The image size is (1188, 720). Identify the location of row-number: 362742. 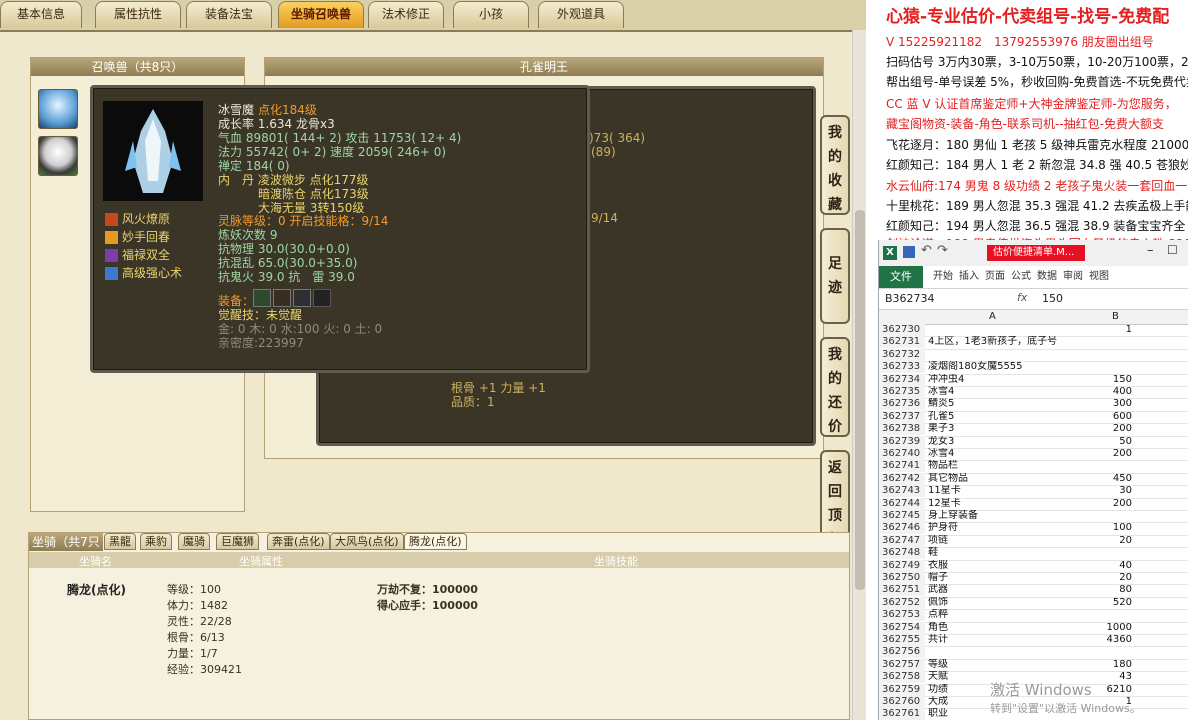
(902, 478).